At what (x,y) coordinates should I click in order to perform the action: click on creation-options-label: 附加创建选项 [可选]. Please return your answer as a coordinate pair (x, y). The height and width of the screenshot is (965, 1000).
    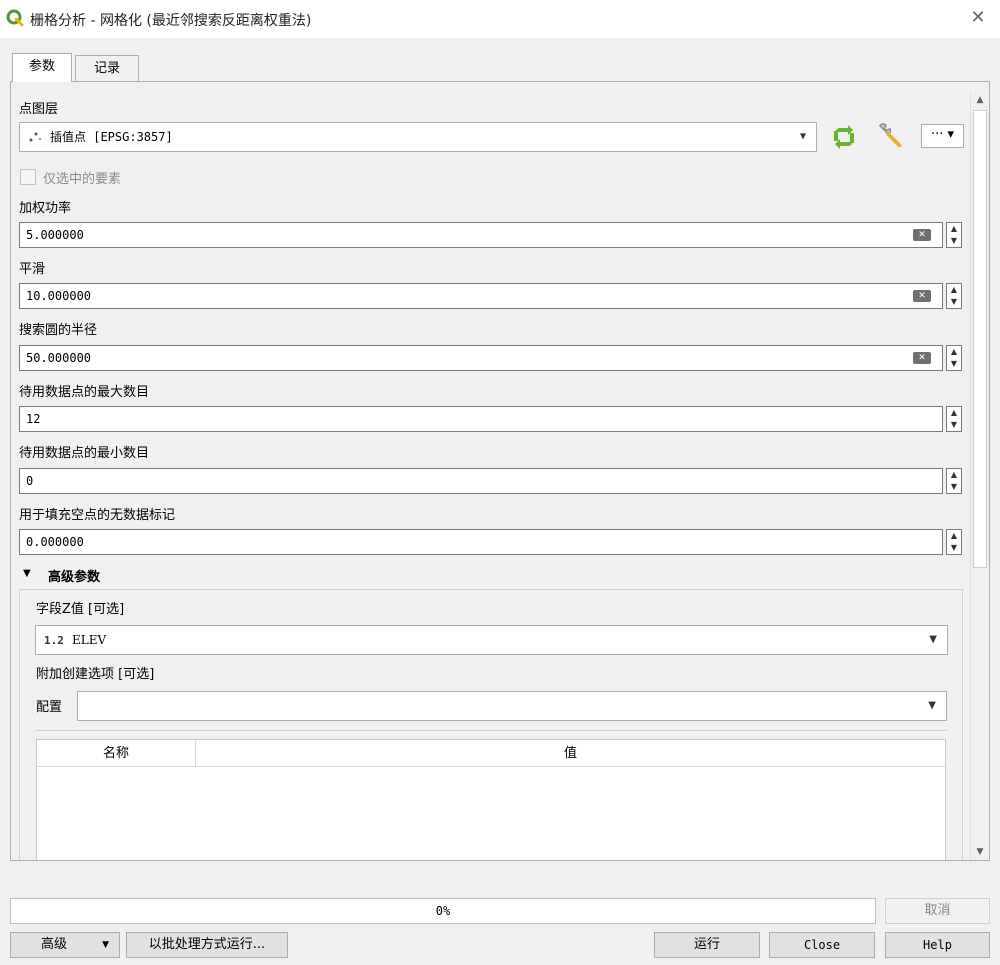
    Looking at the image, I should click on (95, 674).